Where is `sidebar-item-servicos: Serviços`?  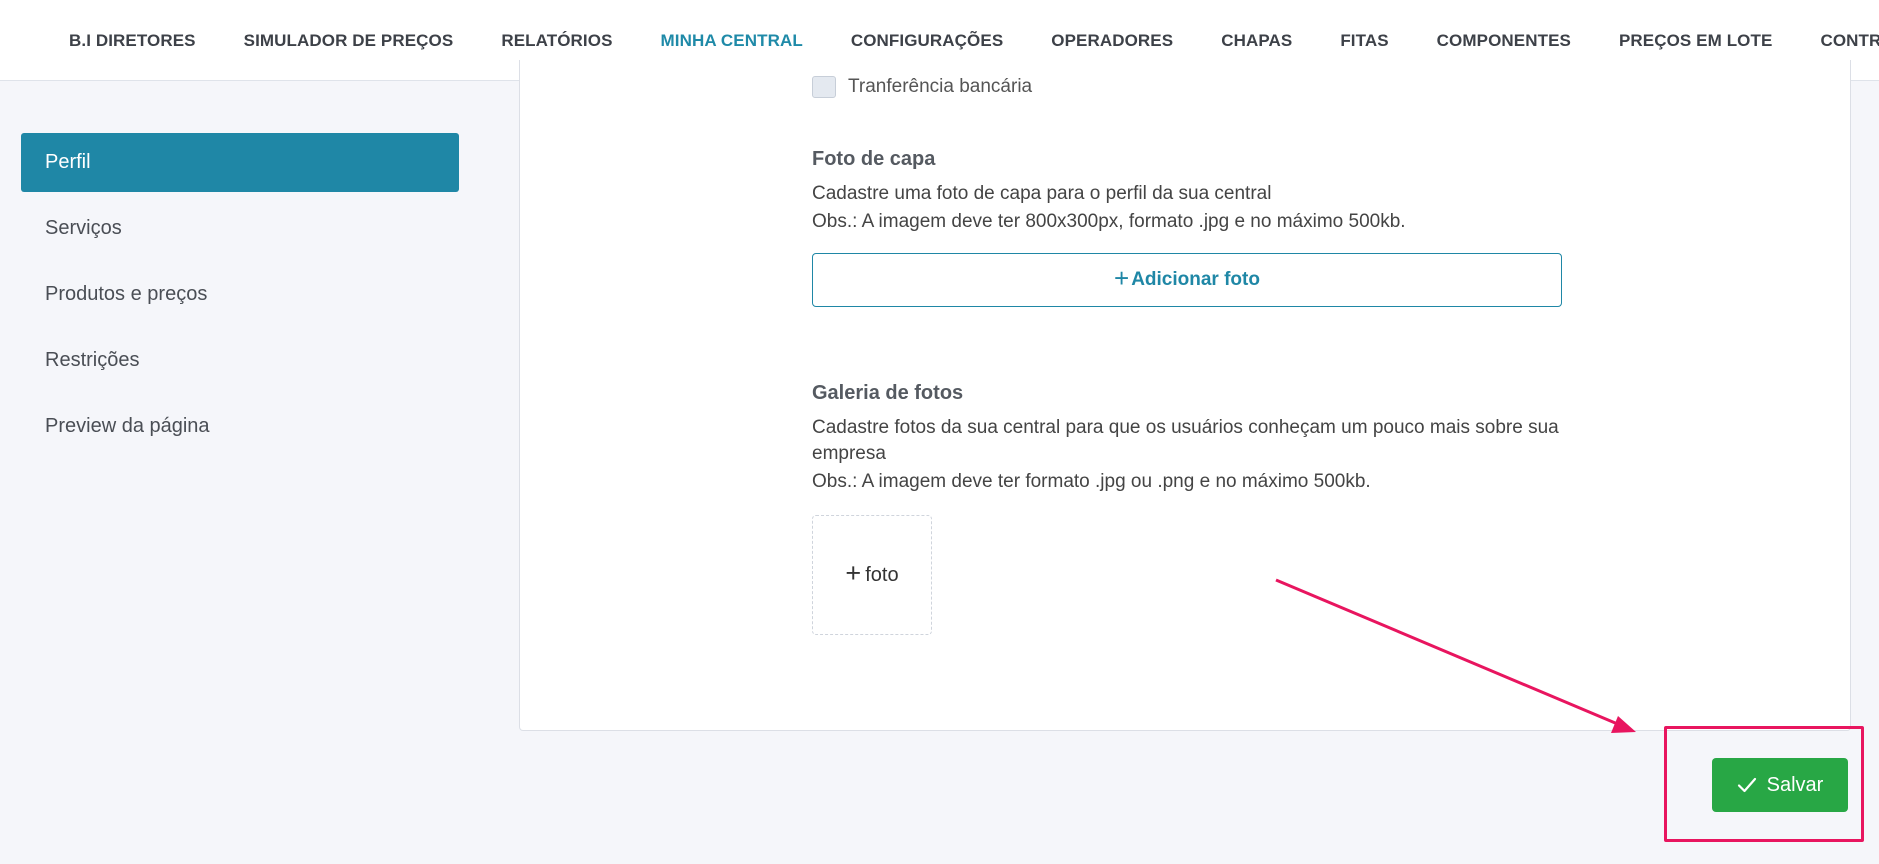
sidebar-item-servicos: Serviços is located at coordinates (240, 228).